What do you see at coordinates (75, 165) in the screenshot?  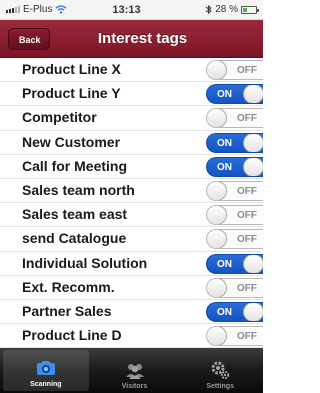 I see `tag-label: Call for Meeting` at bounding box center [75, 165].